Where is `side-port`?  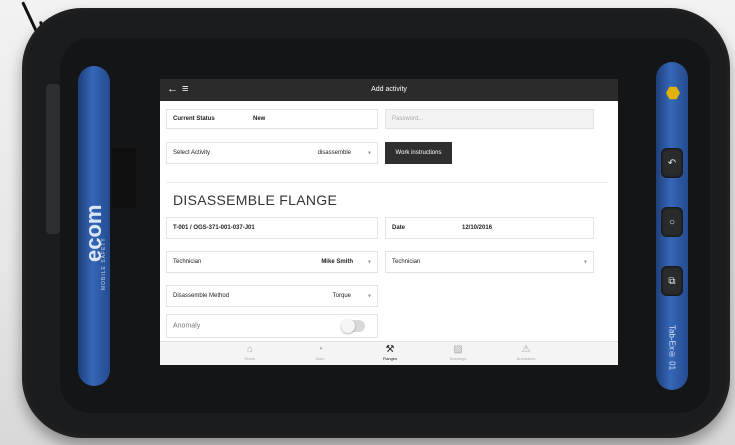 side-port is located at coordinates (124, 178).